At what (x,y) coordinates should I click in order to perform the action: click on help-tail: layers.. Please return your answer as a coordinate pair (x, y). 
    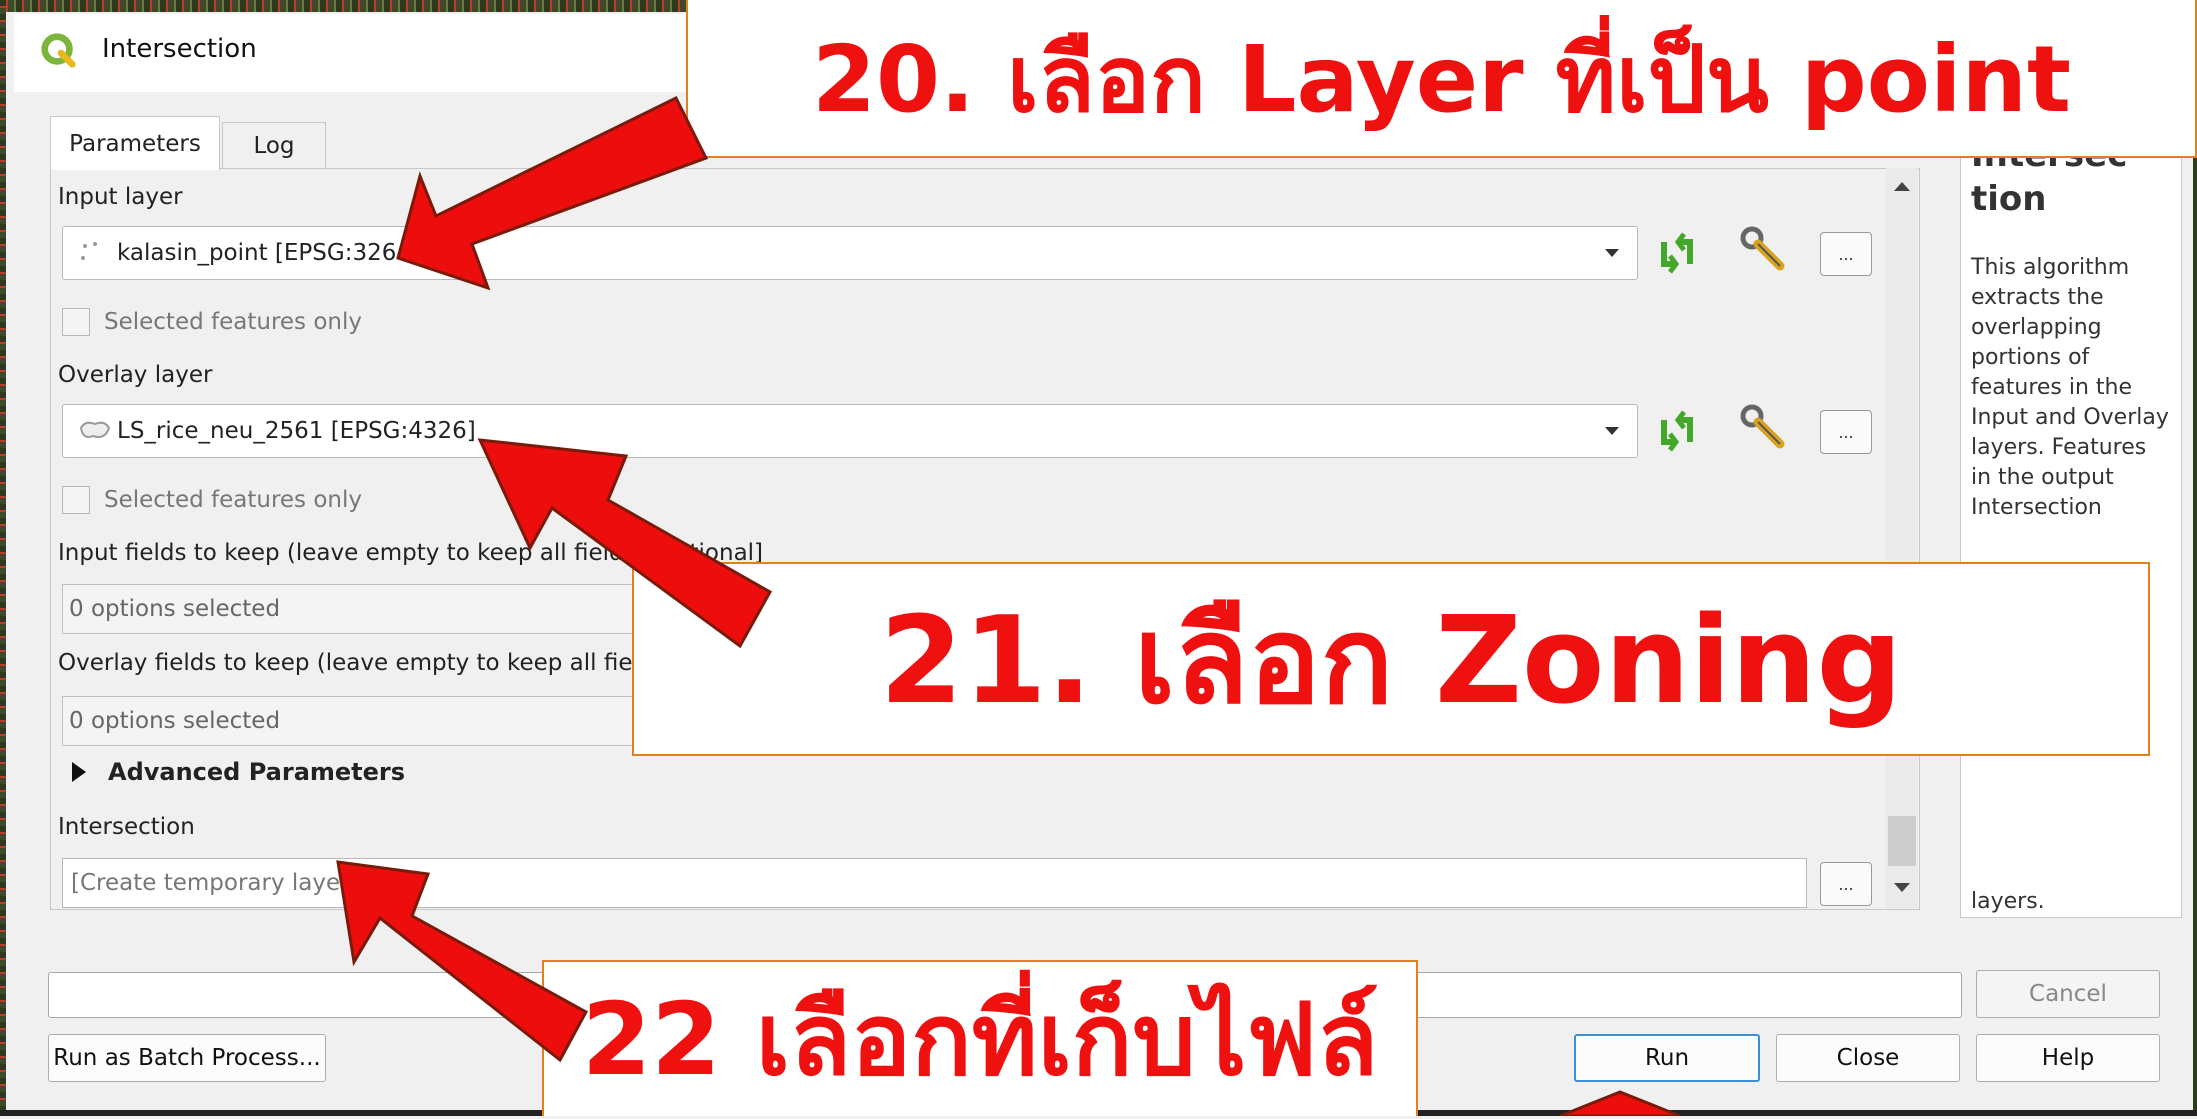
    Looking at the image, I should click on (2008, 901).